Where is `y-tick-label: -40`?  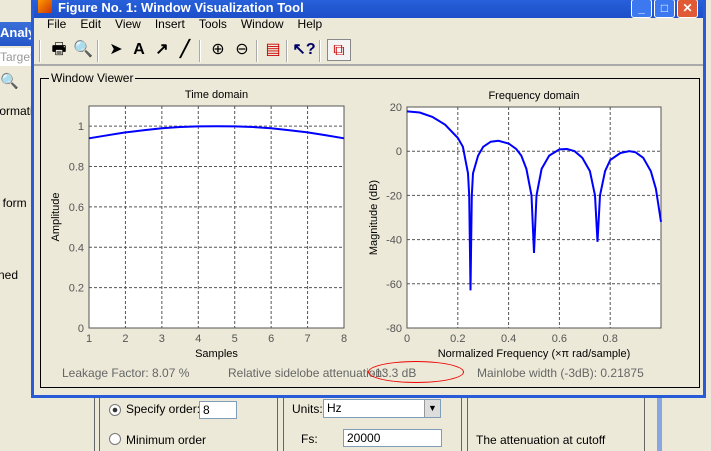
y-tick-label: -40 is located at coordinates (394, 241).